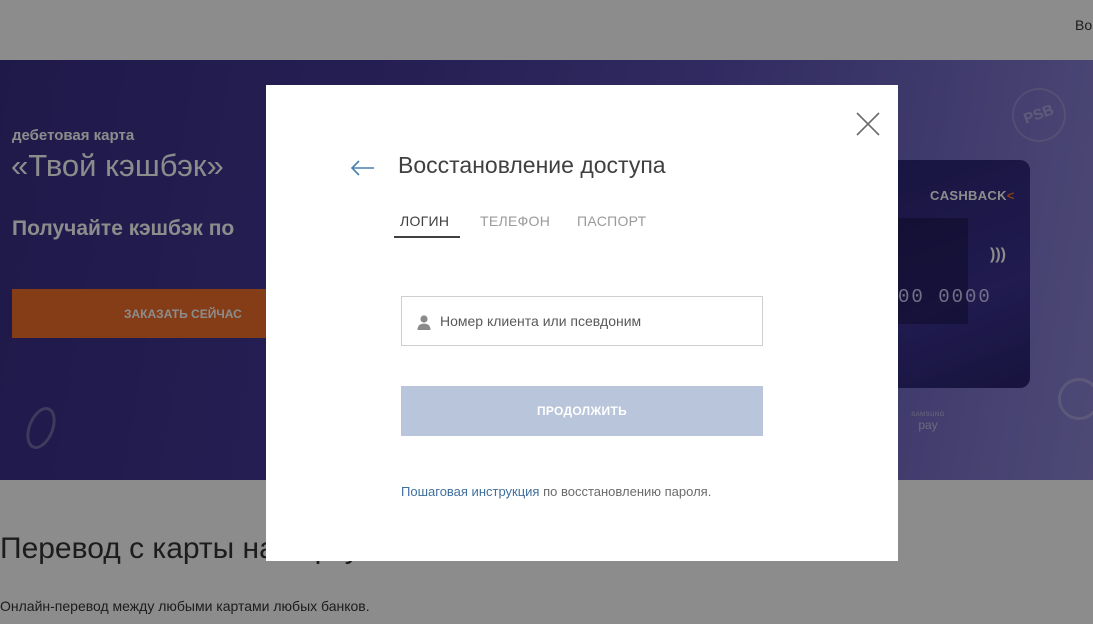 The width and height of the screenshot is (1093, 624). I want to click on client-id-field-wrapper, so click(582, 321).